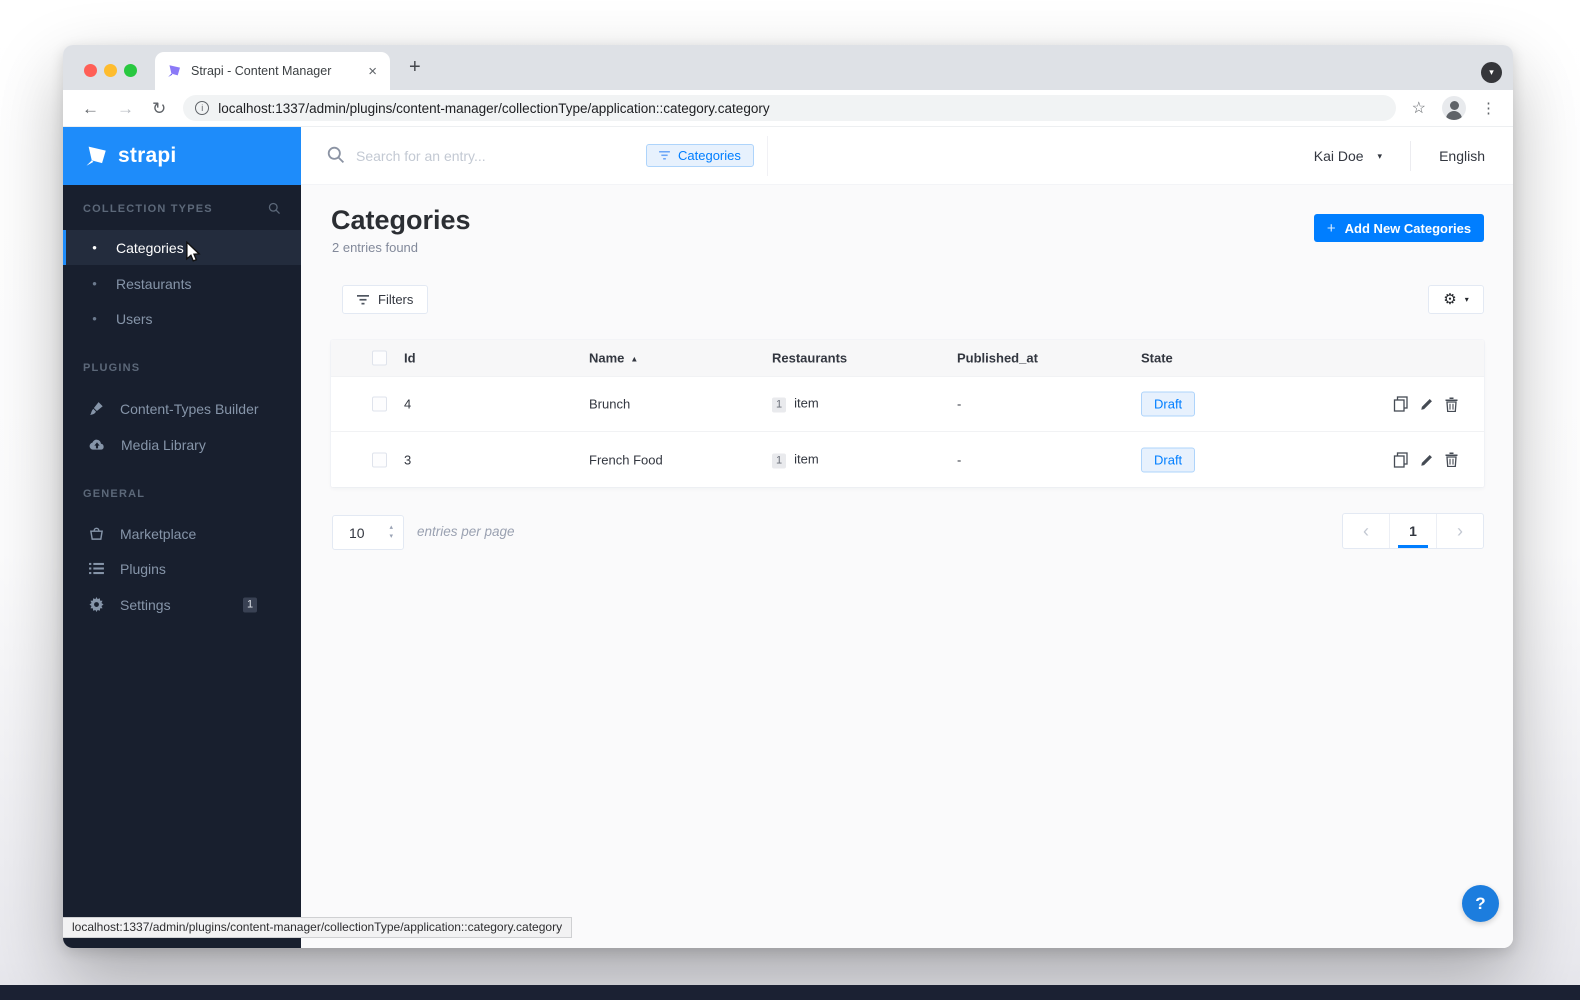 The image size is (1580, 1000). What do you see at coordinates (907, 358) in the screenshot?
I see `table-header-row: Id Name ▲ Restaurants Published_at State` at bounding box center [907, 358].